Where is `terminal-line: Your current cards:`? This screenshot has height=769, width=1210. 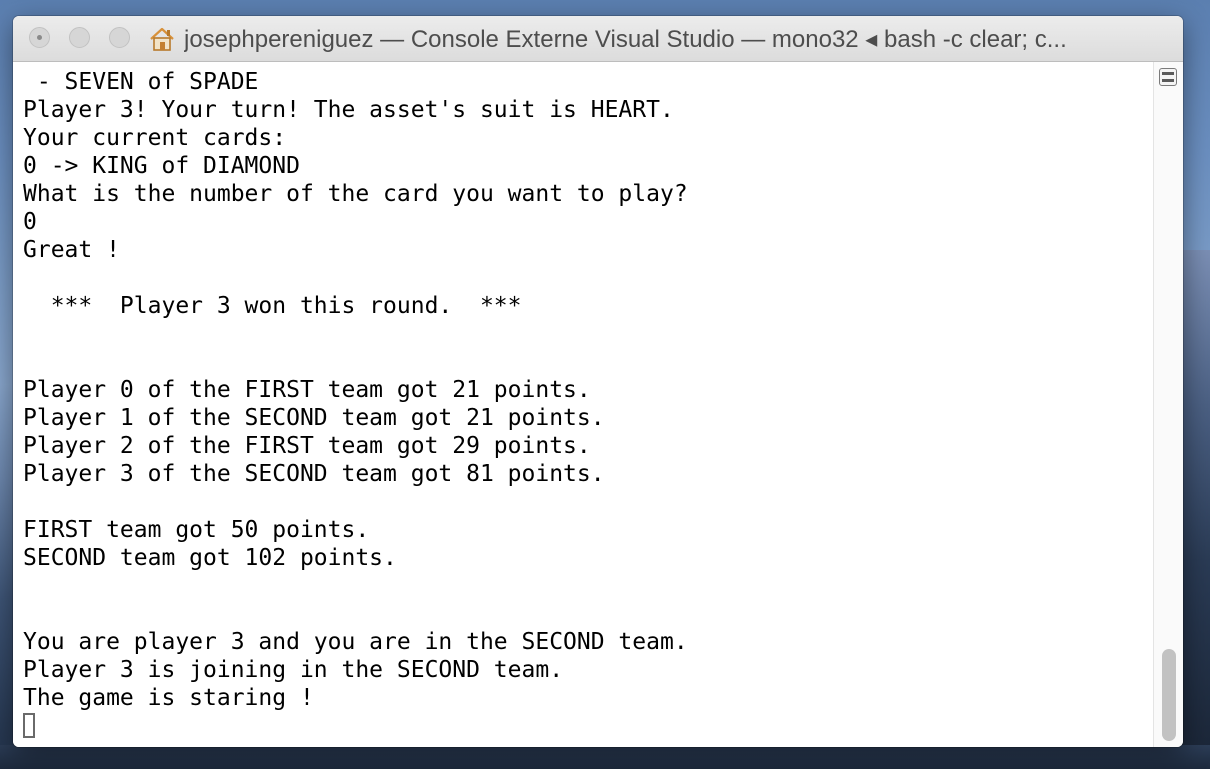 terminal-line: Your current cards: is located at coordinates (155, 138).